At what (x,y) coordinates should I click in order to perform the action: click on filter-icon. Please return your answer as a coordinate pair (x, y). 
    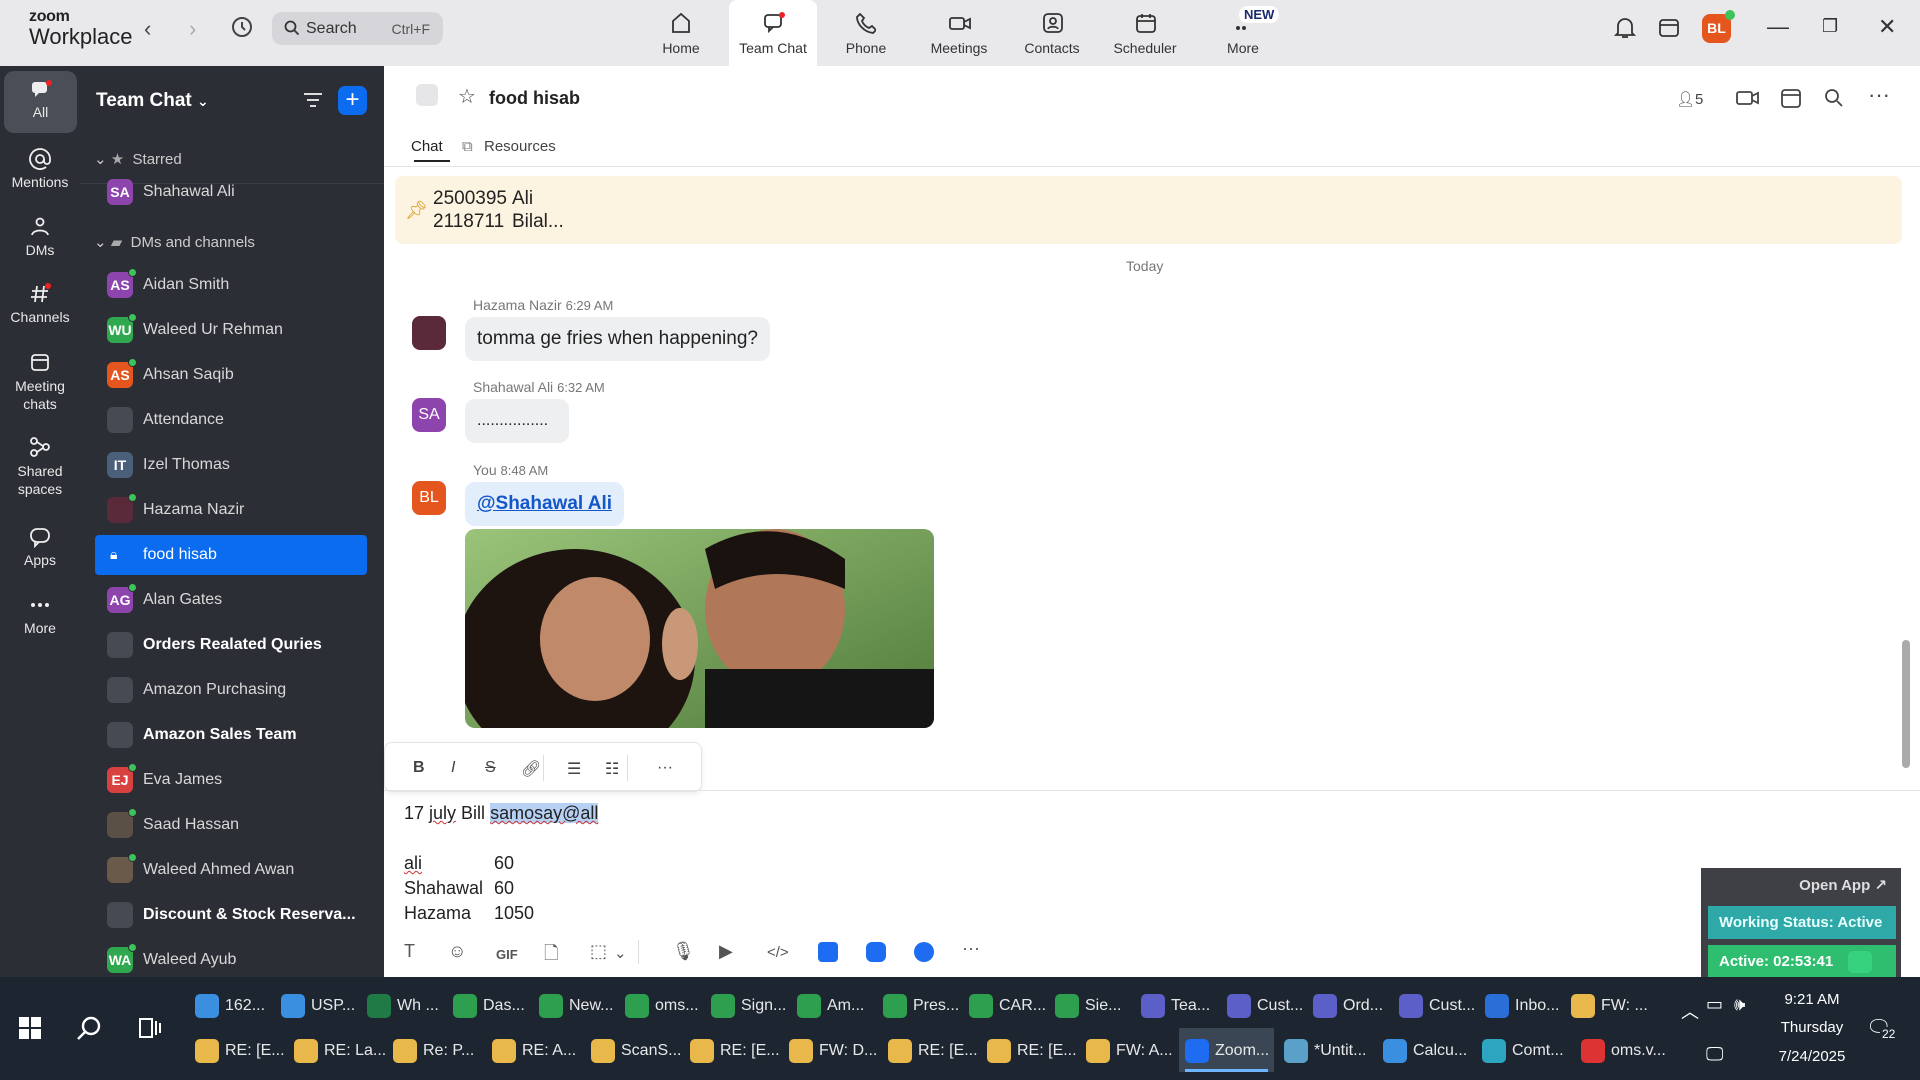
    Looking at the image, I should click on (1860, 962).